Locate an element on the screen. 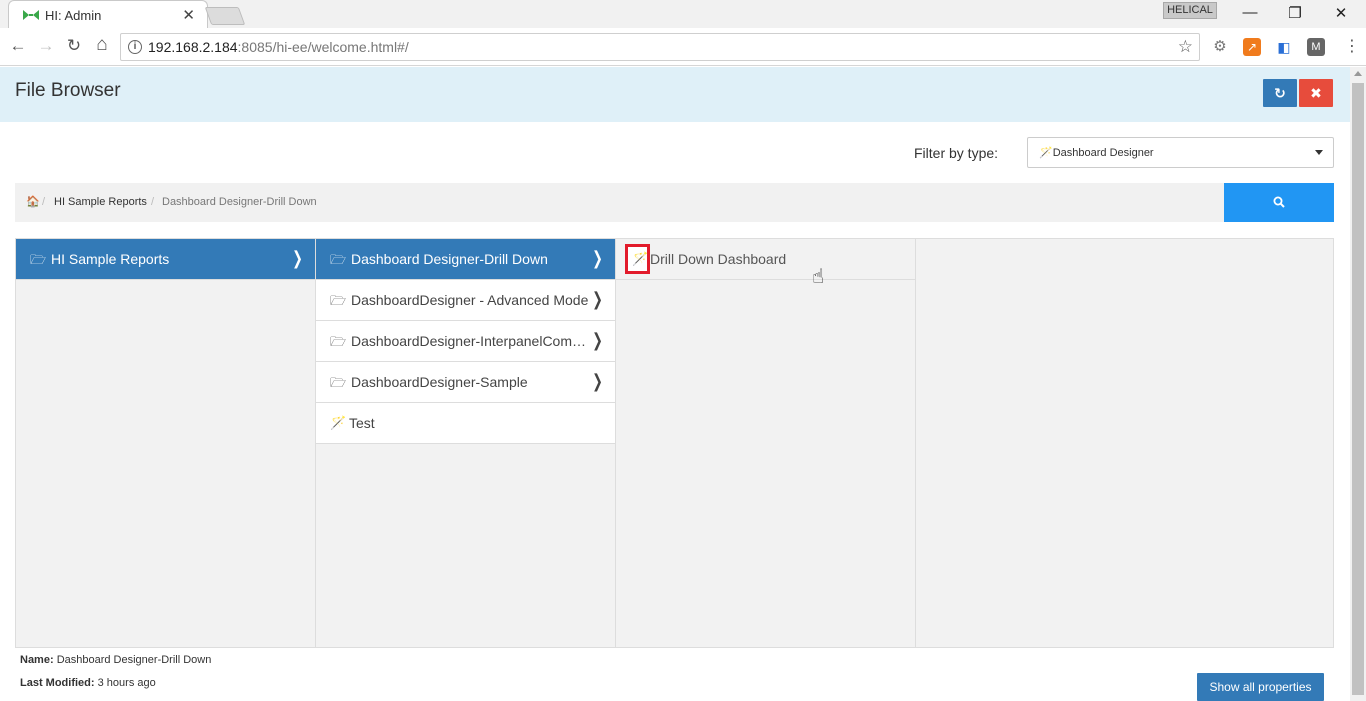 The height and width of the screenshot is (701, 1366). puzzle-ext-icon: ◧ is located at coordinates (1284, 47).